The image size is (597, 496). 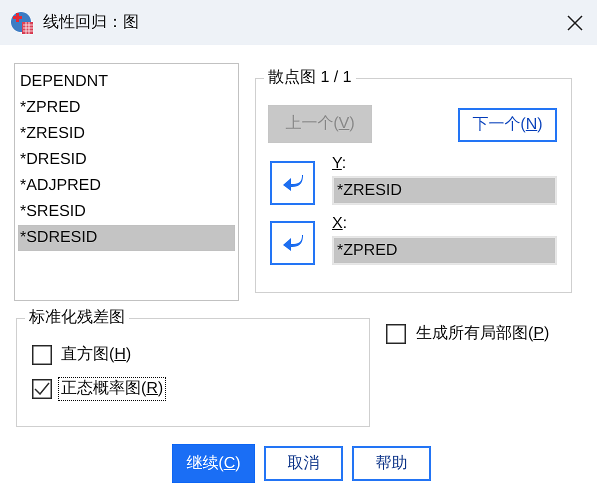 I want to click on next-button: 下一个(N), so click(x=507, y=125).